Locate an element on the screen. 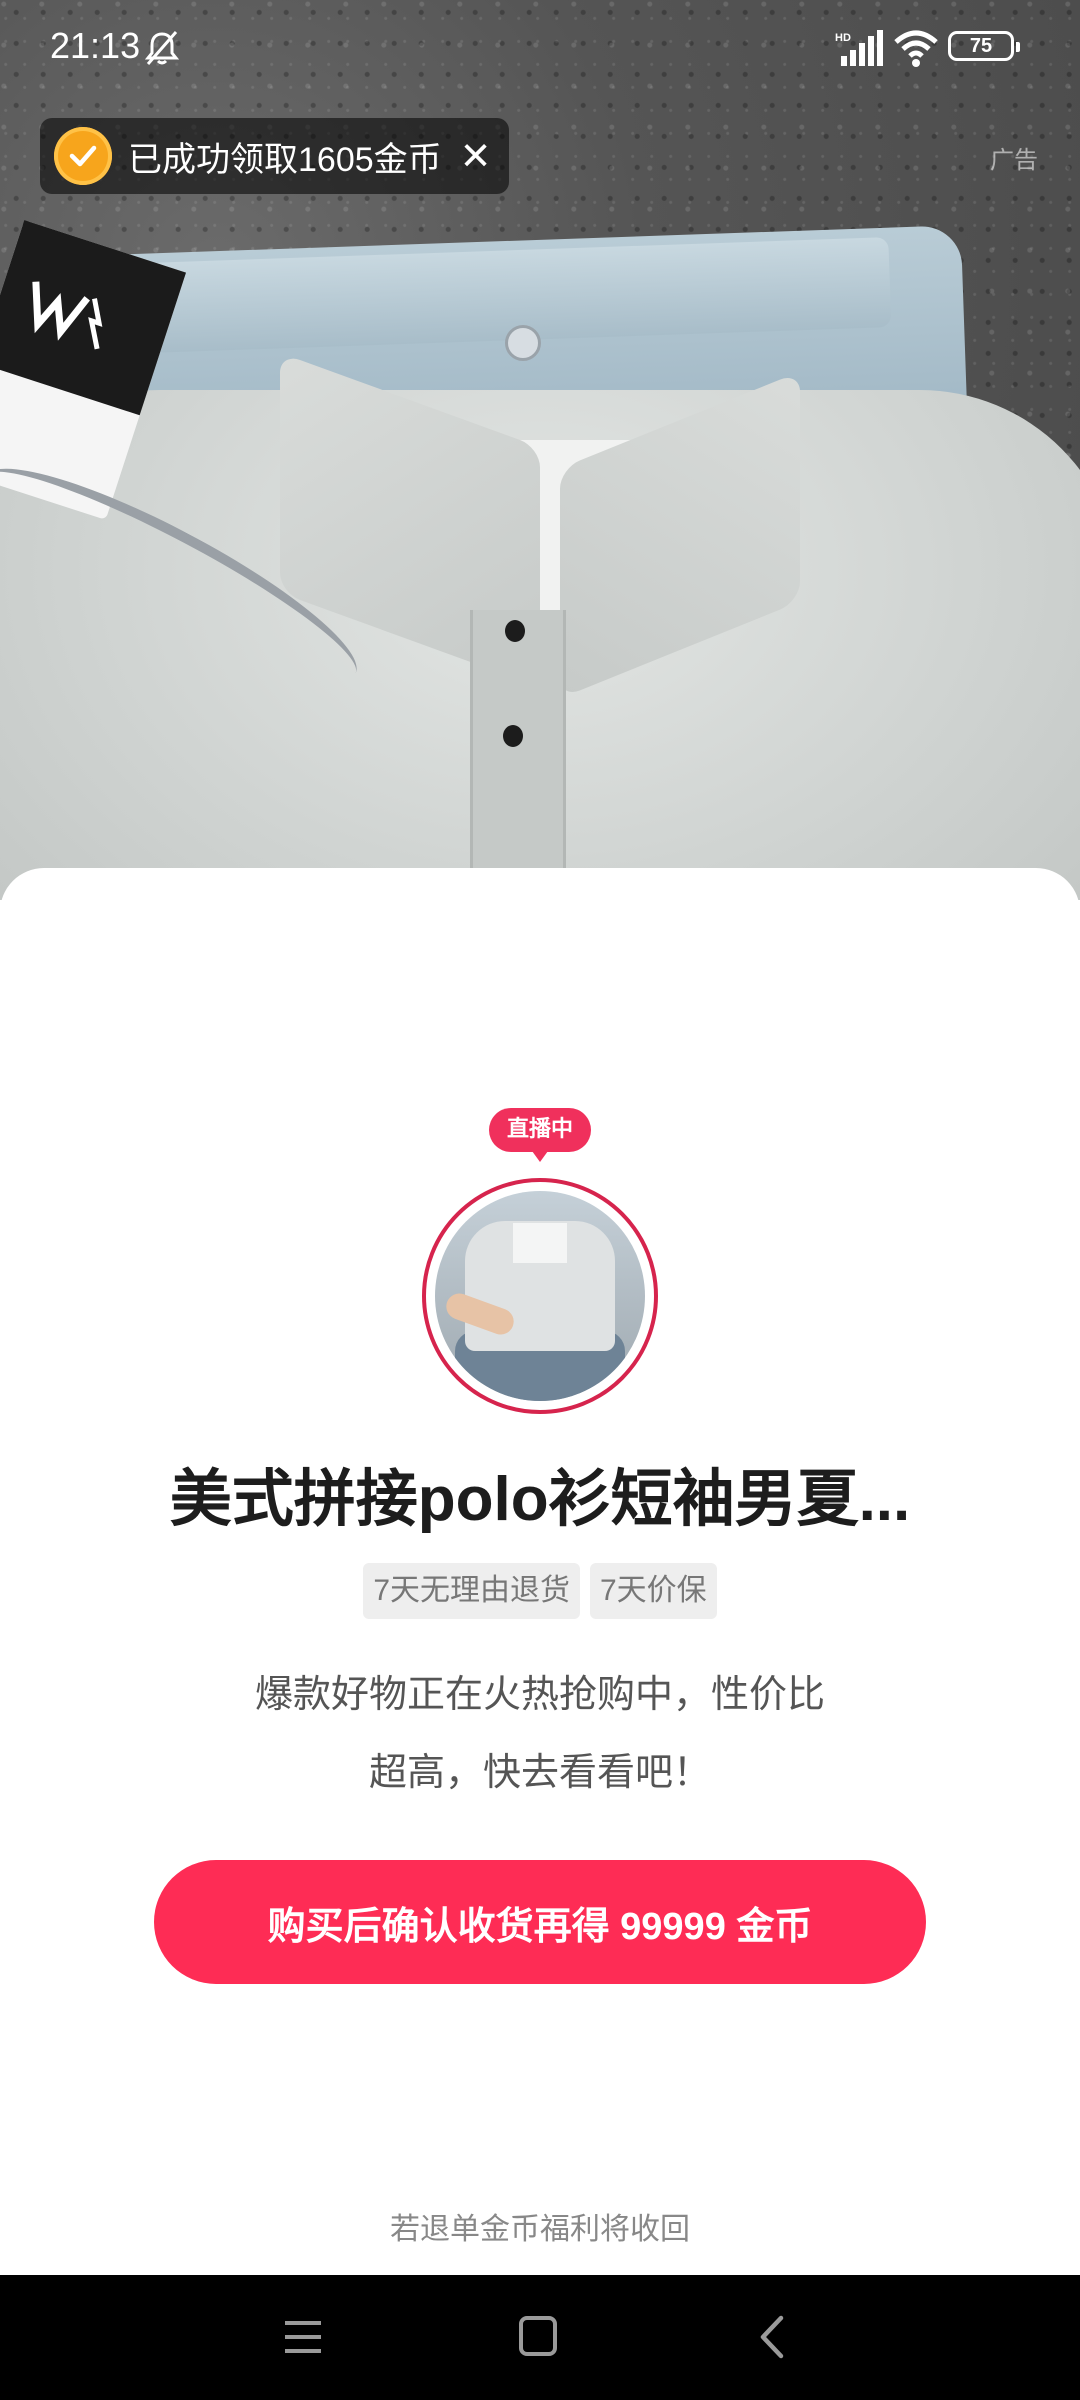 This screenshot has width=1080, height=2400. jeans-button-graphic is located at coordinates (523, 343).